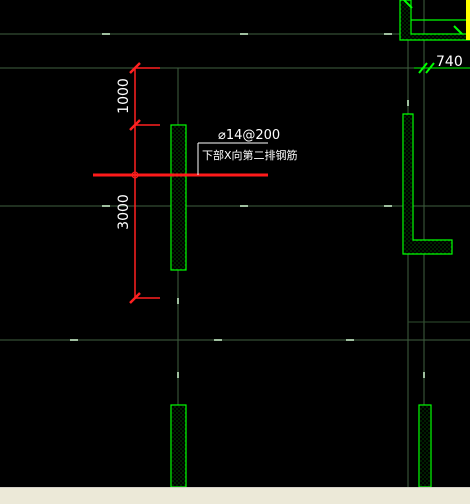  What do you see at coordinates (449, 62) in the screenshot?
I see `dim-right-label: 740` at bounding box center [449, 62].